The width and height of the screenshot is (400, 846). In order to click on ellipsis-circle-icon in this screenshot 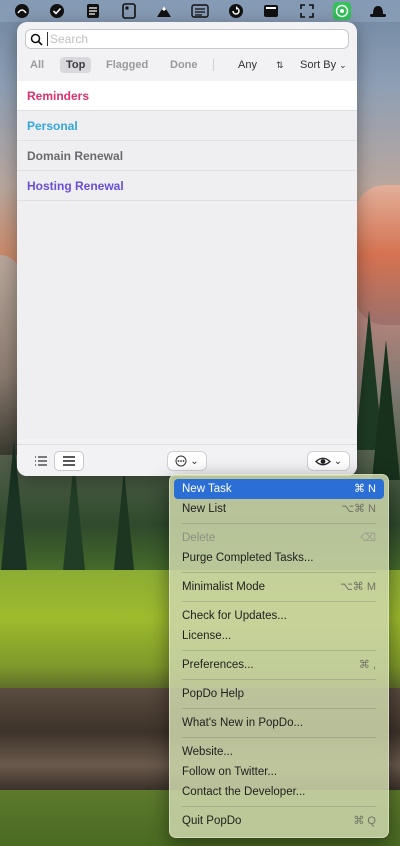, I will do `click(181, 461)`.